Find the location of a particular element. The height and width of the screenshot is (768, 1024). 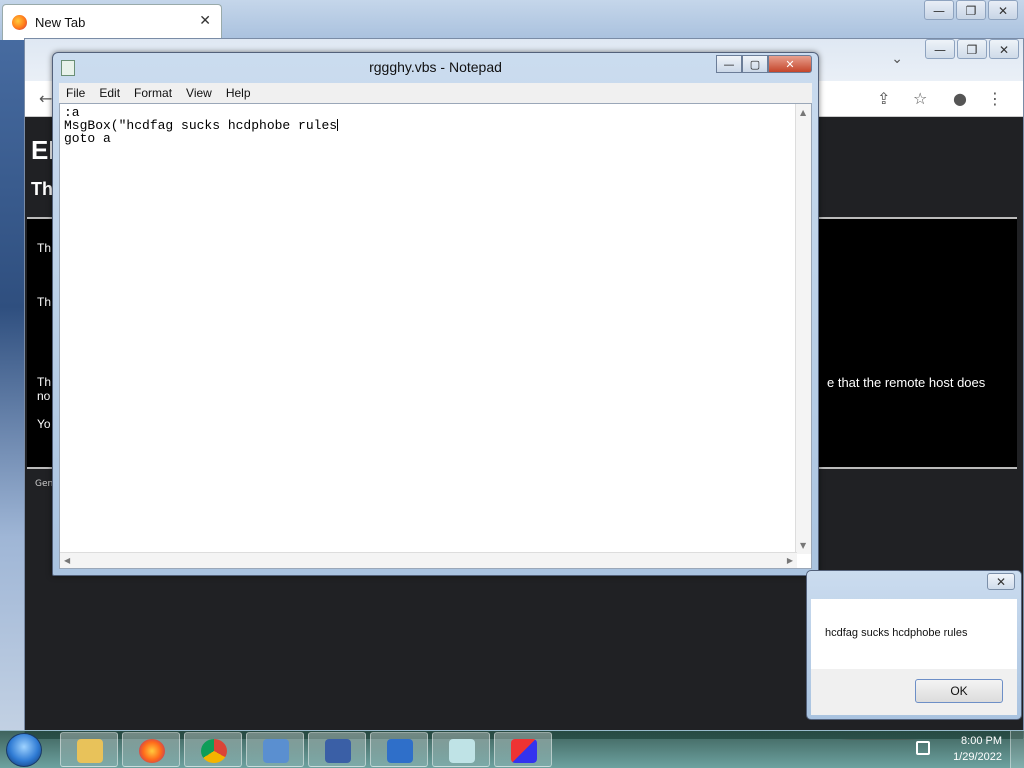

chrome-close-button: ✕ is located at coordinates (1004, 49).